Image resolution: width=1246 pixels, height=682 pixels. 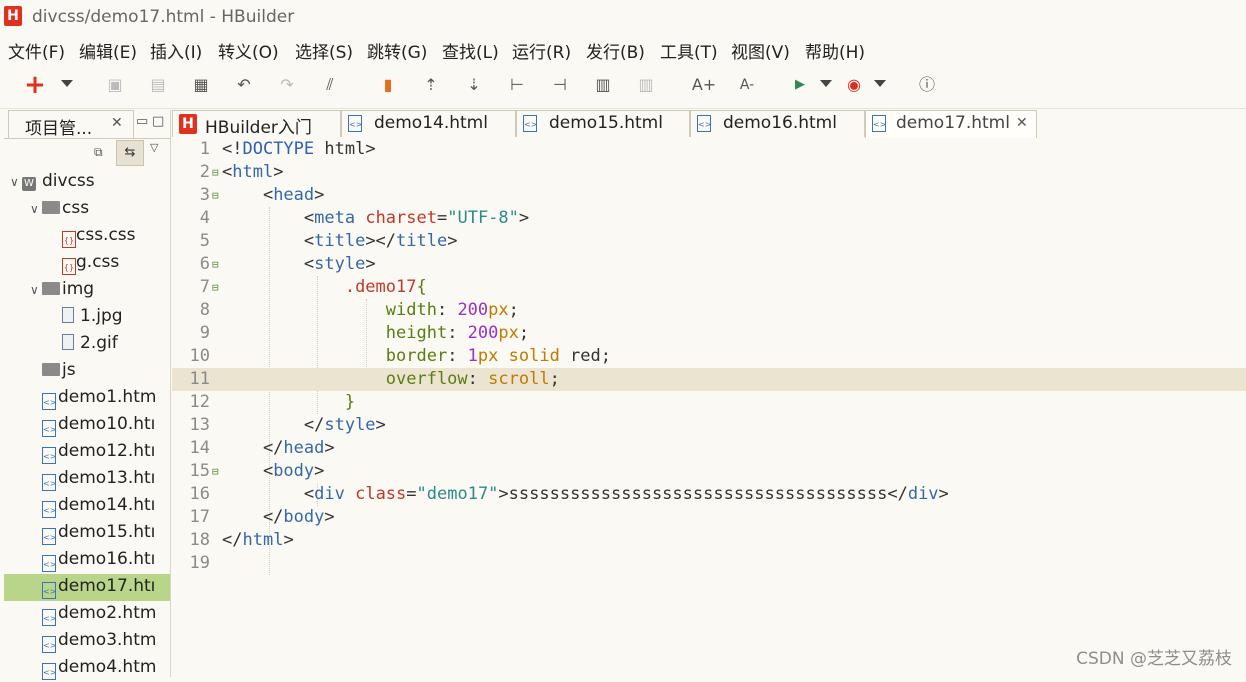 What do you see at coordinates (87, 344) in the screenshot?
I see `tree-item-image: 2.gif` at bounding box center [87, 344].